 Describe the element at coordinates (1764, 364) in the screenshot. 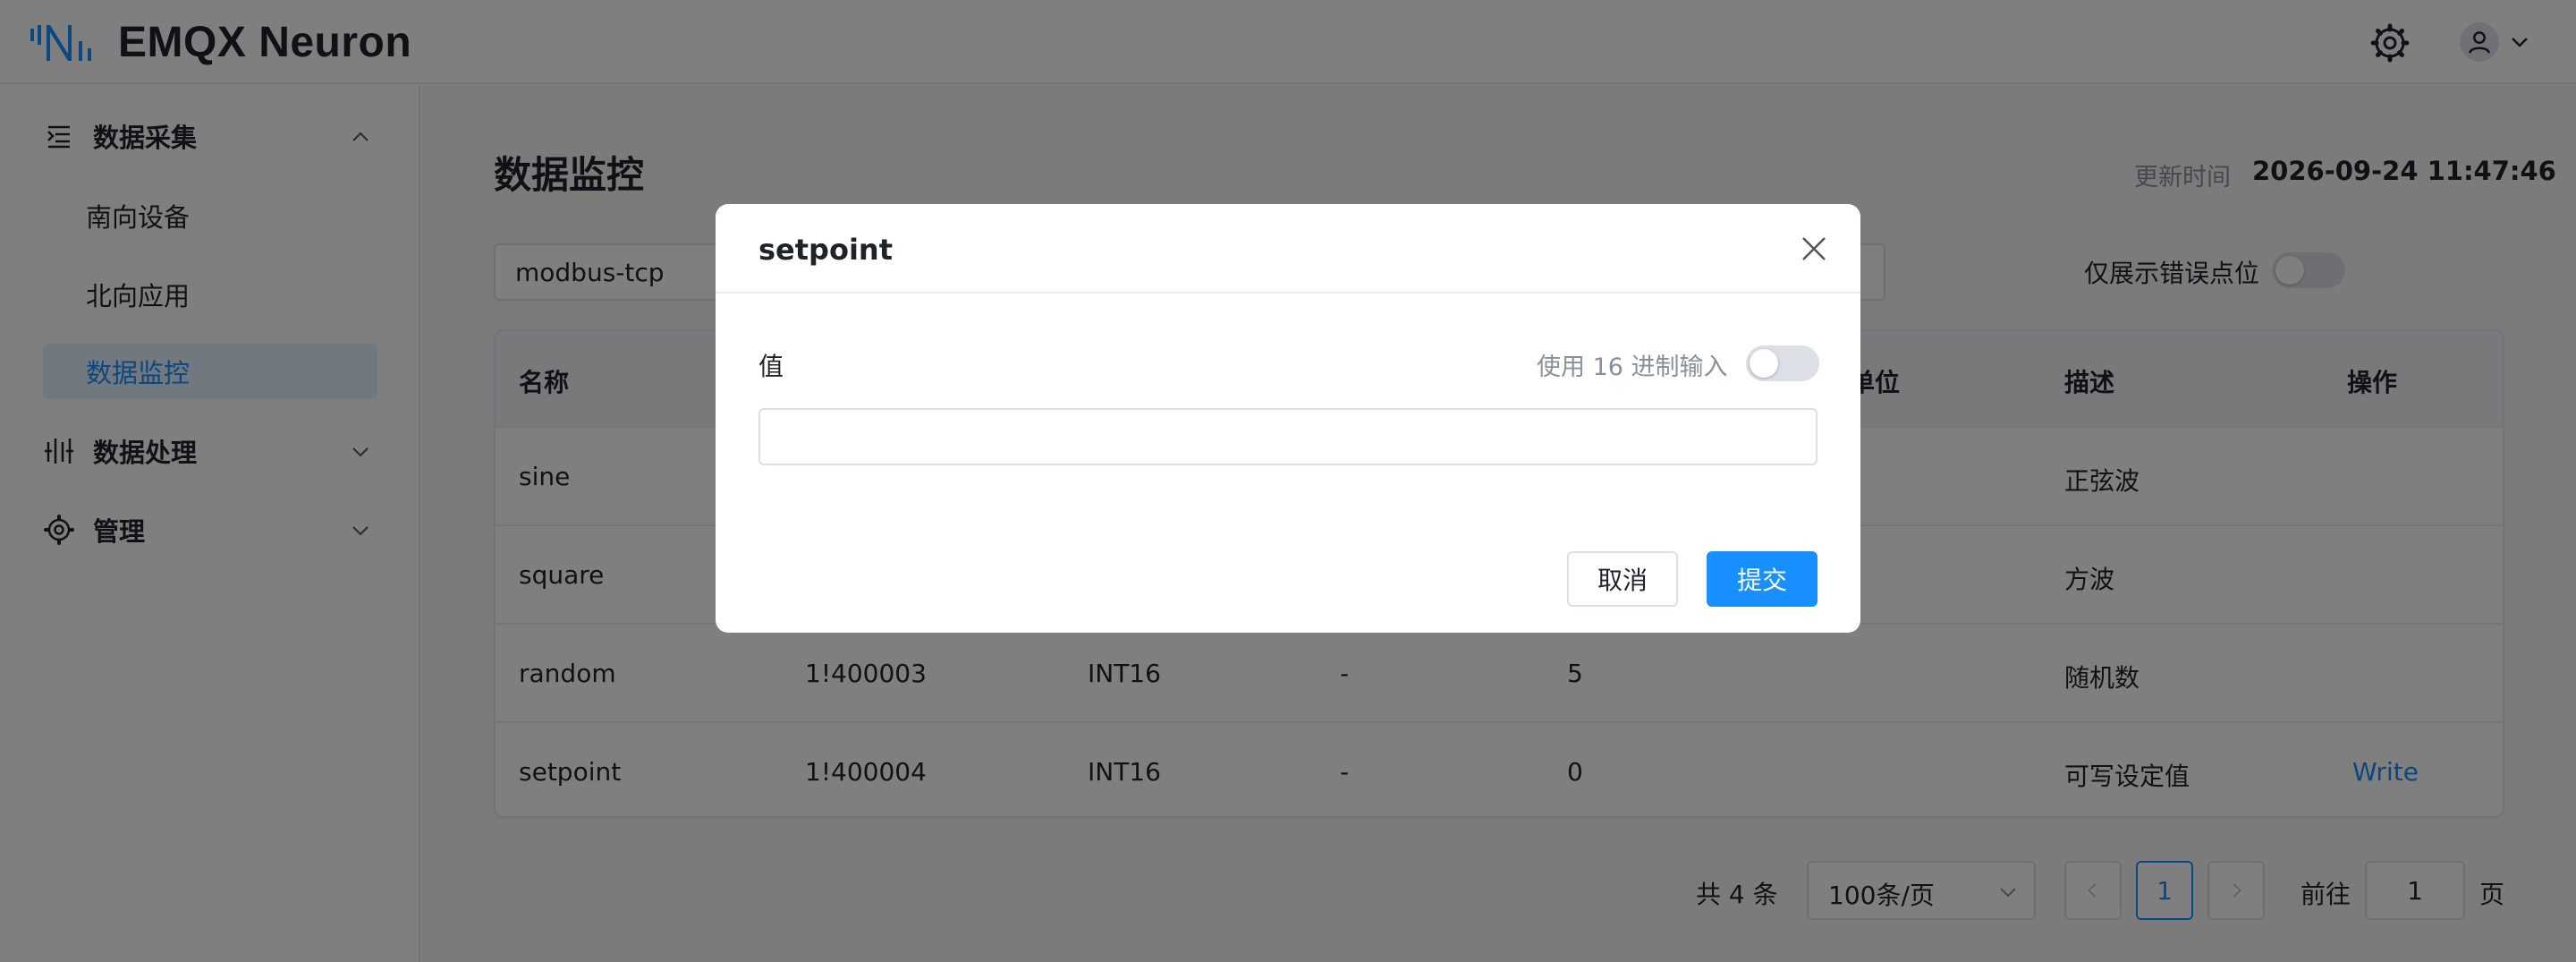

I see `switch-knob` at that location.